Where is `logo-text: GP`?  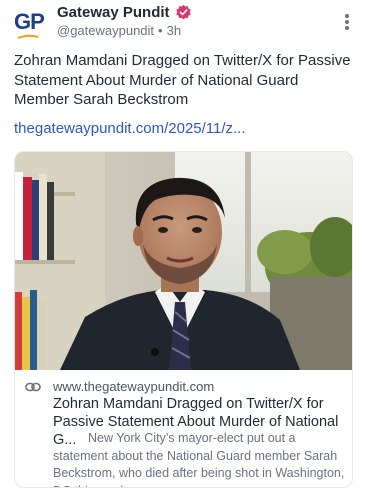 logo-text: GP is located at coordinates (29, 21).